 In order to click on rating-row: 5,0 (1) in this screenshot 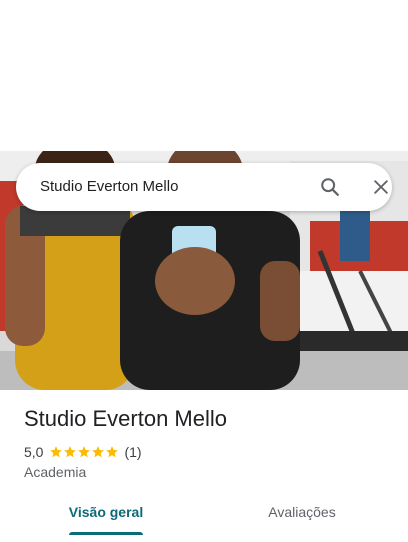, I will do `click(83, 452)`.